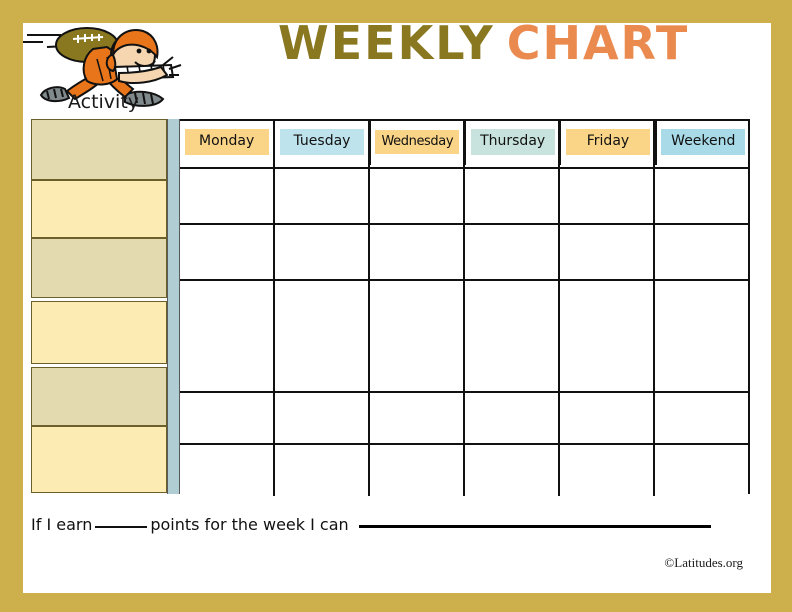 The width and height of the screenshot is (792, 612). Describe the element at coordinates (703, 562) in the screenshot. I see `copyright-credit: ©Latitudes.org` at that location.